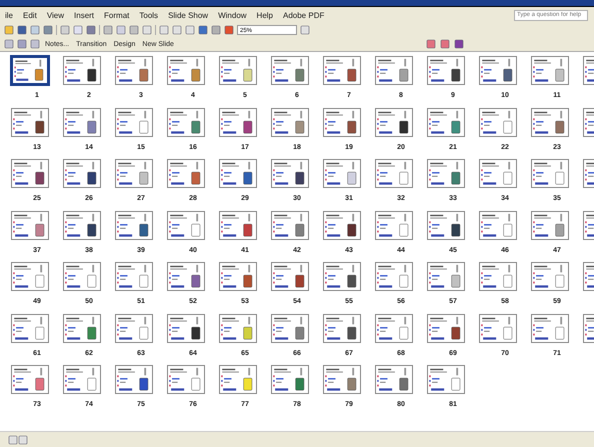 Image resolution: width=594 pixels, height=447 pixels. Describe the element at coordinates (305, 30) in the screenshot. I see `help-icon` at that location.